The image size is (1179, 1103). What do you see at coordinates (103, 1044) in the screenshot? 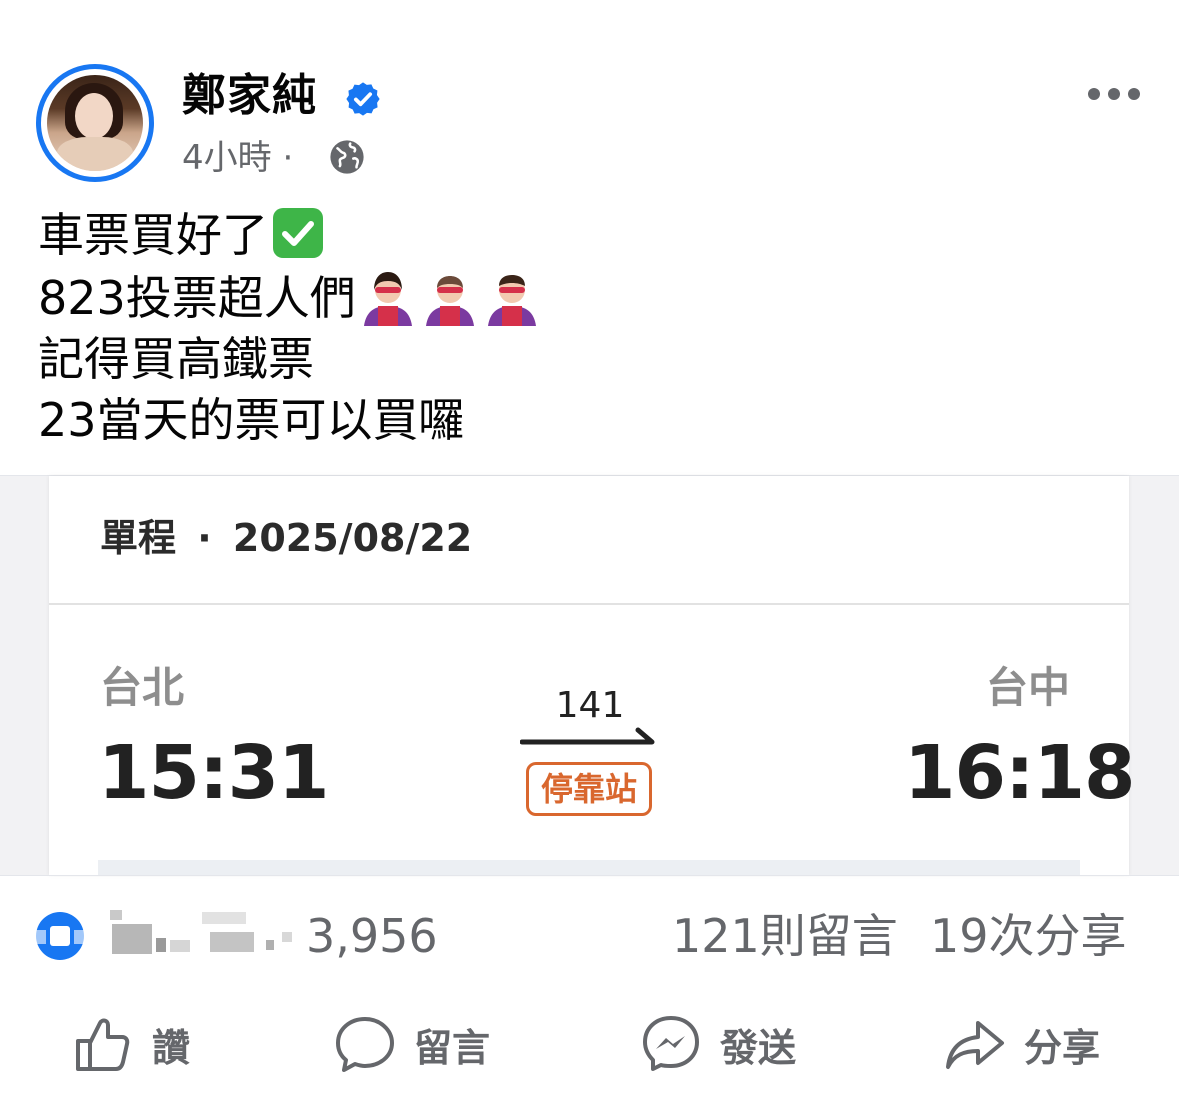
I see `thumbs-up-icon` at bounding box center [103, 1044].